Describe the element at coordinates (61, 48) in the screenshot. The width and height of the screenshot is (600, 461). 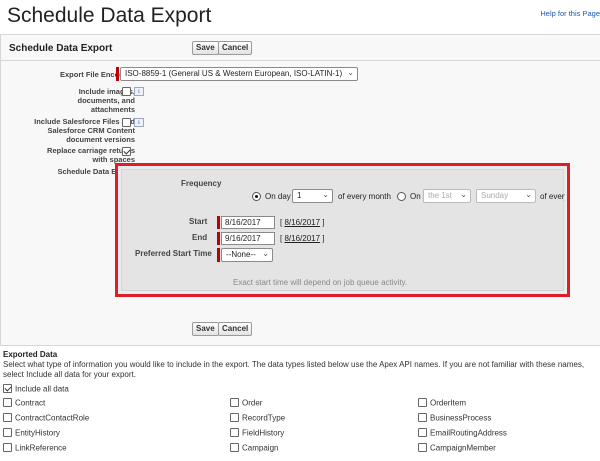
I see `panel-title: Schedule Data Export` at that location.